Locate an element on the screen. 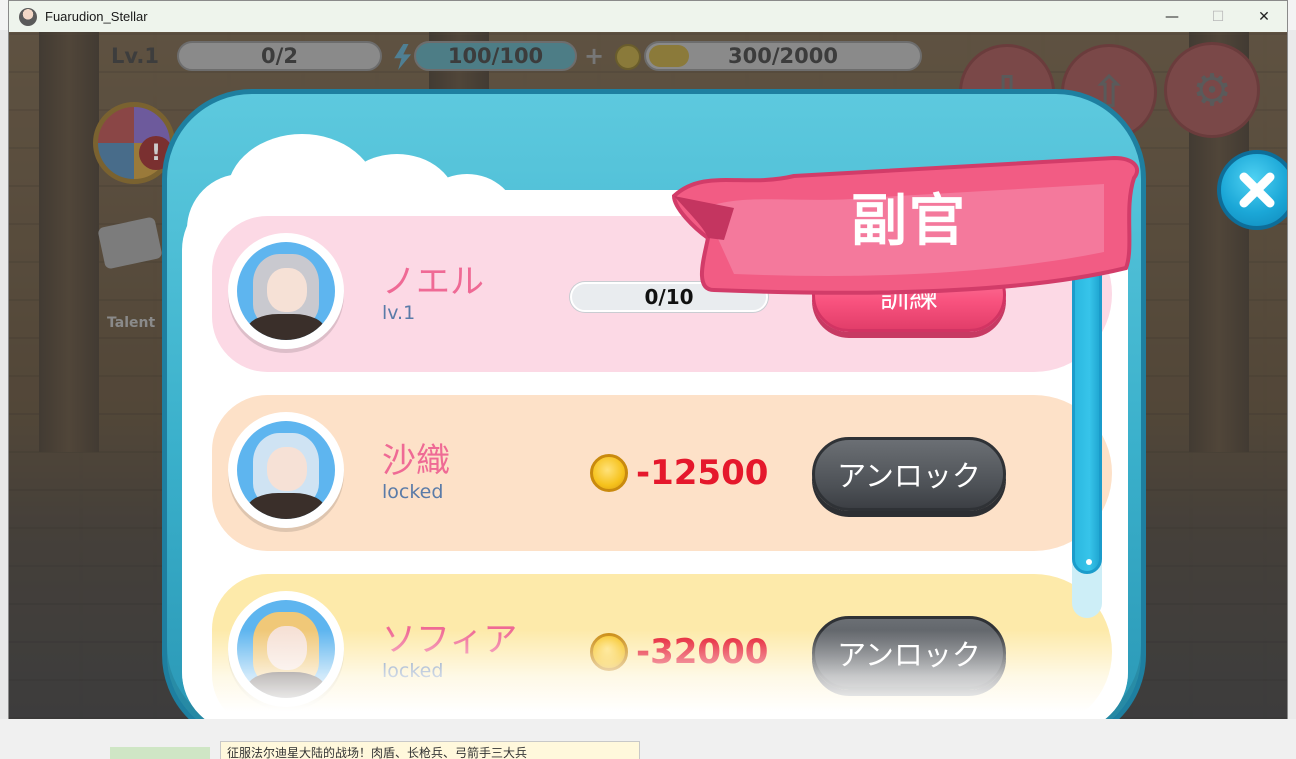 This screenshot has width=1296, height=759. gear-icon: ⚙ is located at coordinates (1212, 90).